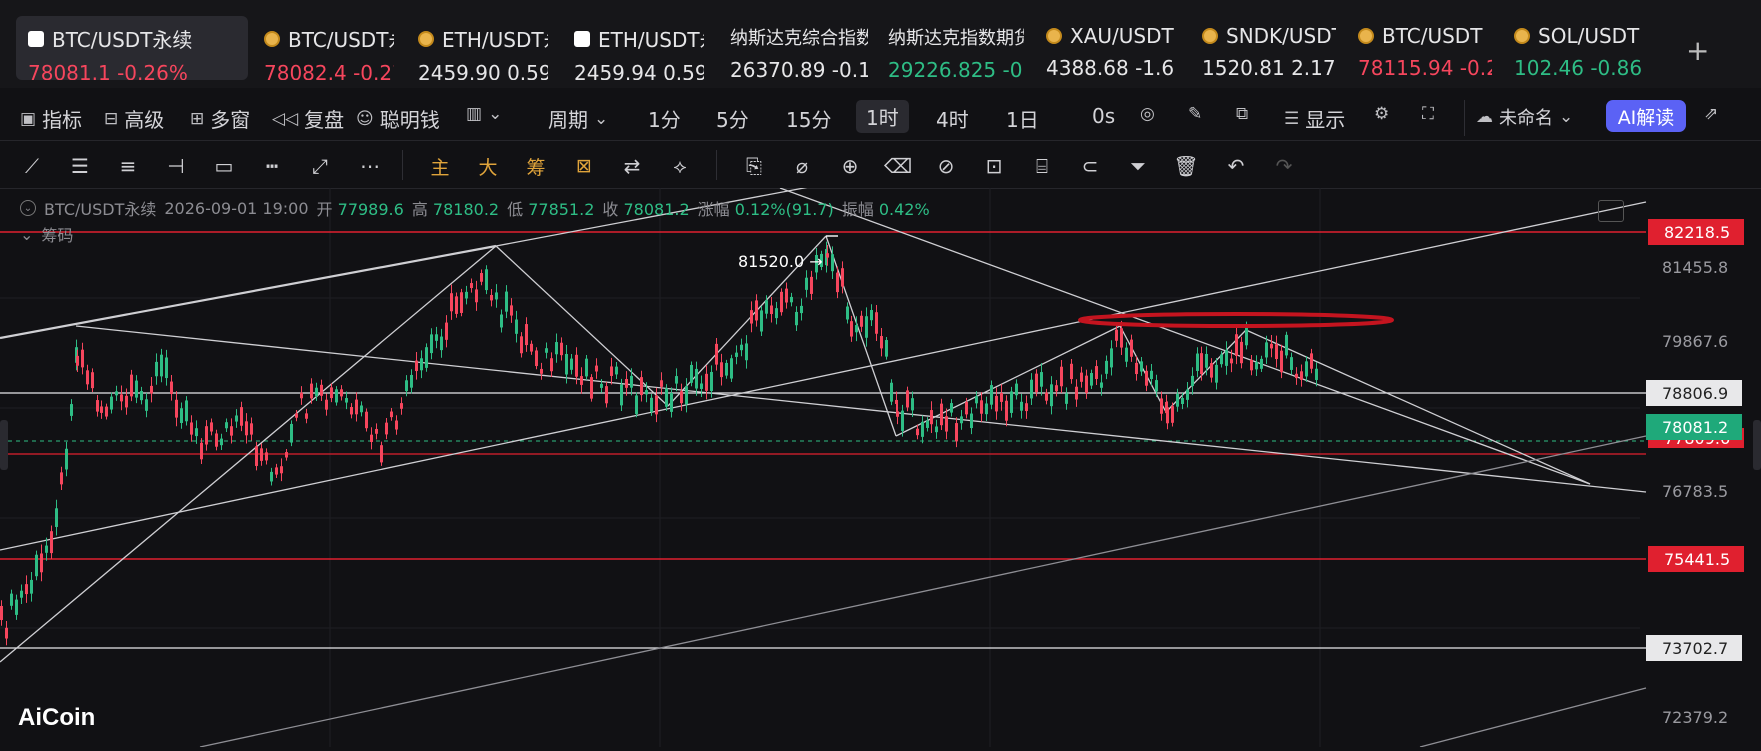 This screenshot has width=1761, height=751. What do you see at coordinates (994, 166) in the screenshot?
I see `lock-icon: ⊡` at bounding box center [994, 166].